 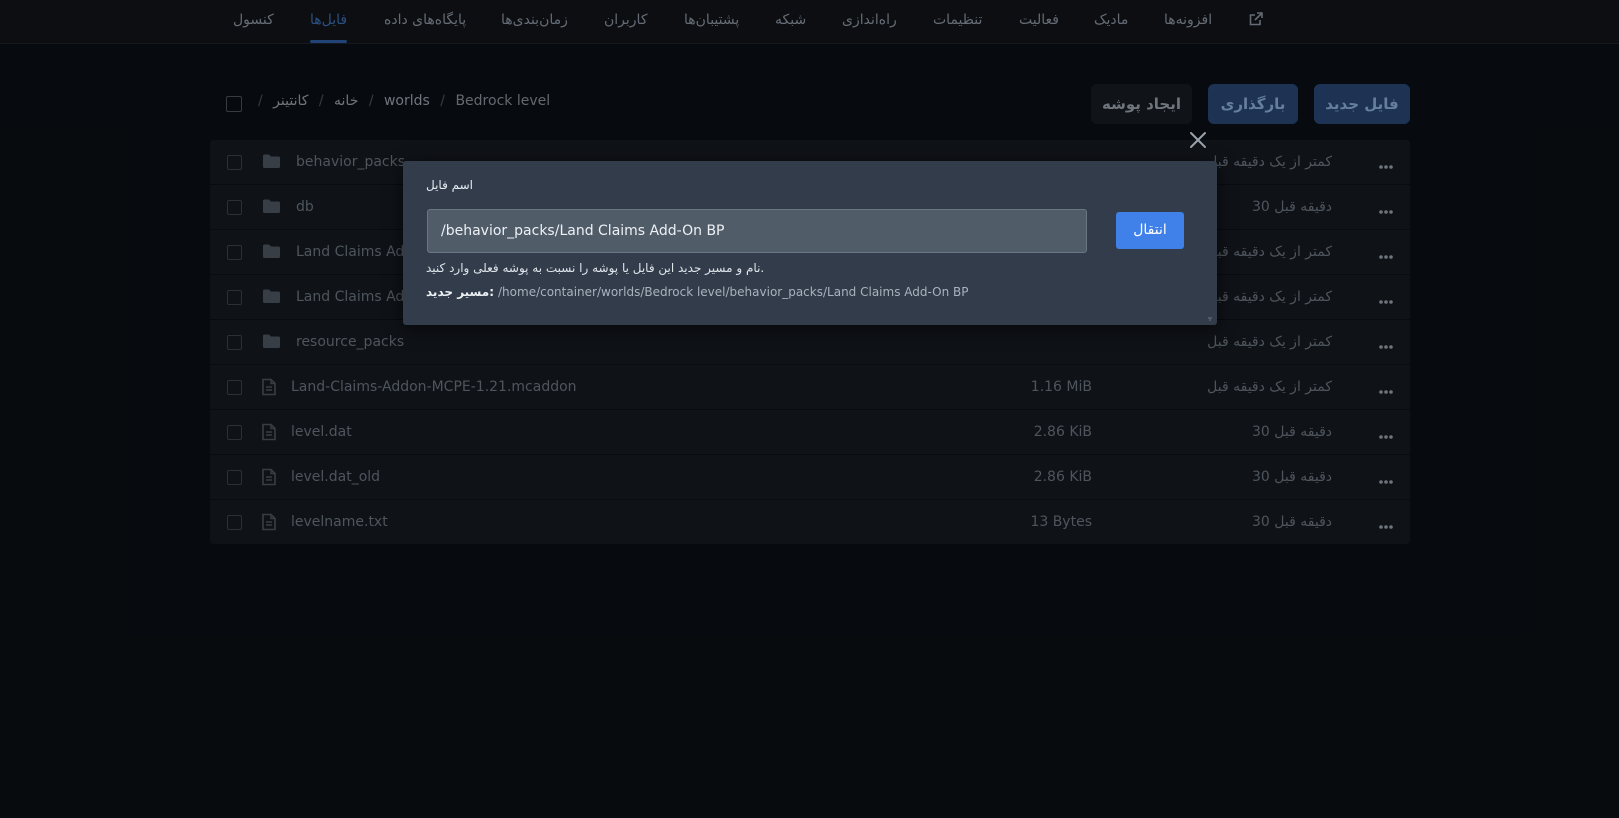 What do you see at coordinates (757, 231) in the screenshot?
I see `file-name-input` at bounding box center [757, 231].